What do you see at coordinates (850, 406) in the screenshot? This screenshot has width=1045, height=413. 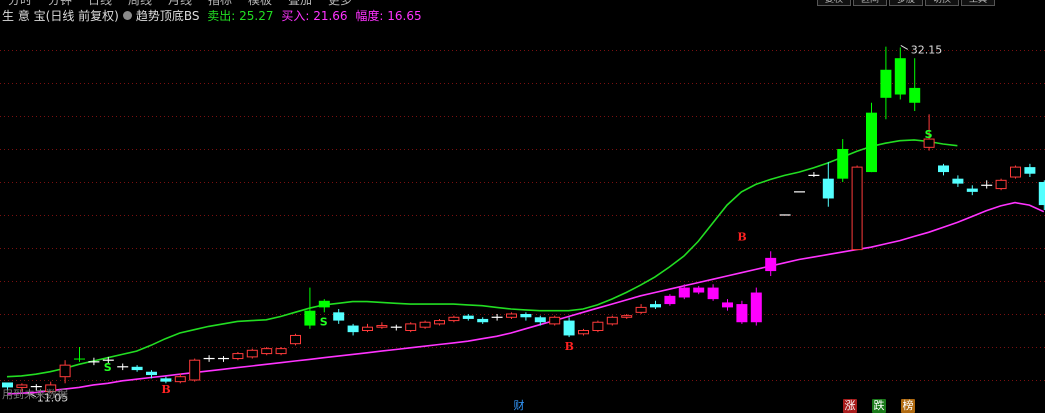 I see `rise-rank-marker: 涨` at bounding box center [850, 406].